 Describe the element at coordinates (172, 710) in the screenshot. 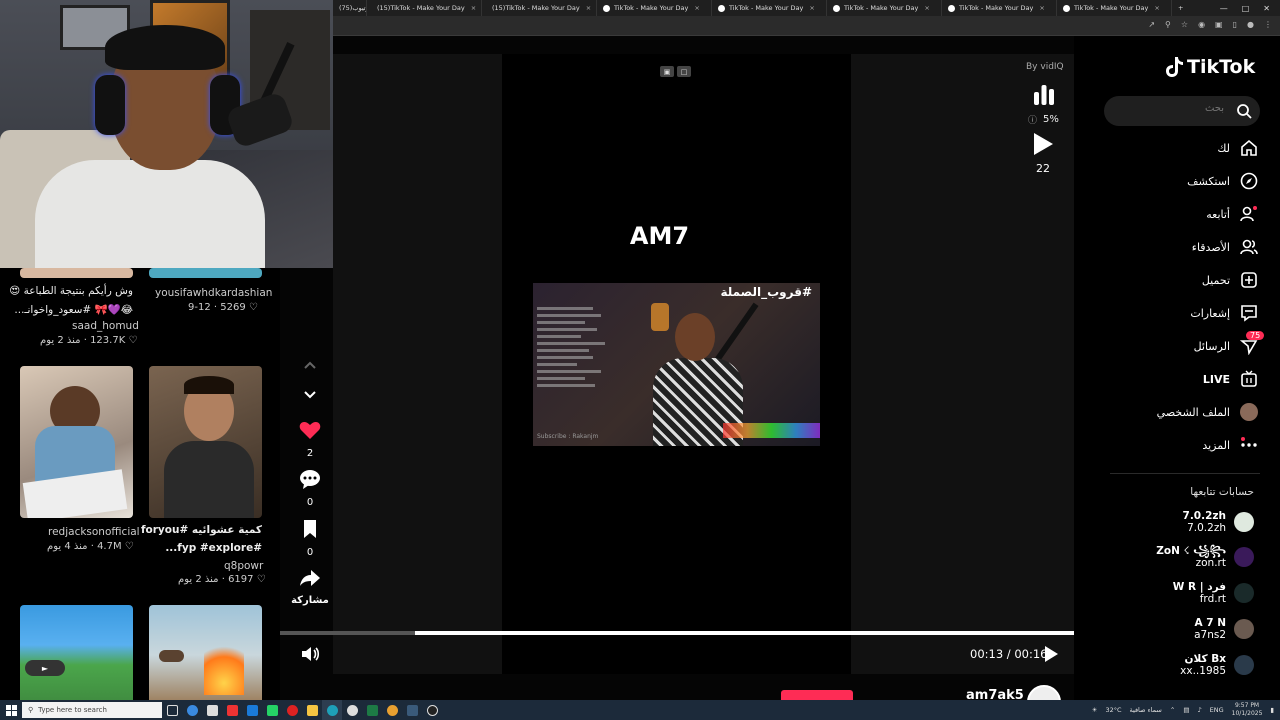

I see `task-view-icon` at that location.